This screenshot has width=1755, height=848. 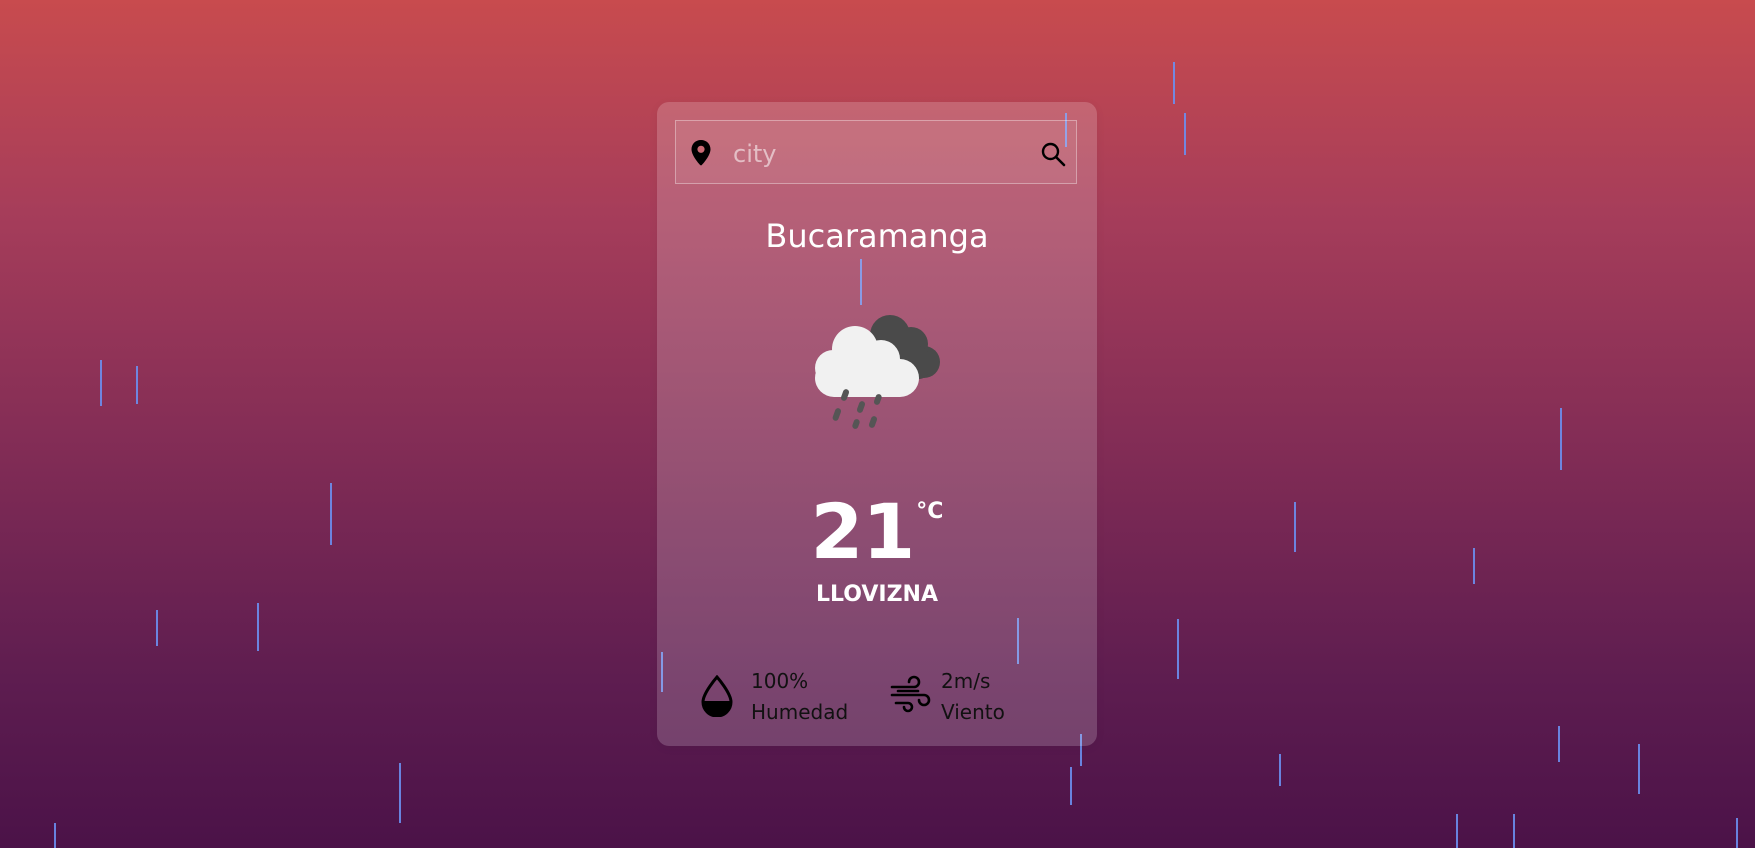 I want to click on wind-value: 2m/s, so click(x=966, y=681).